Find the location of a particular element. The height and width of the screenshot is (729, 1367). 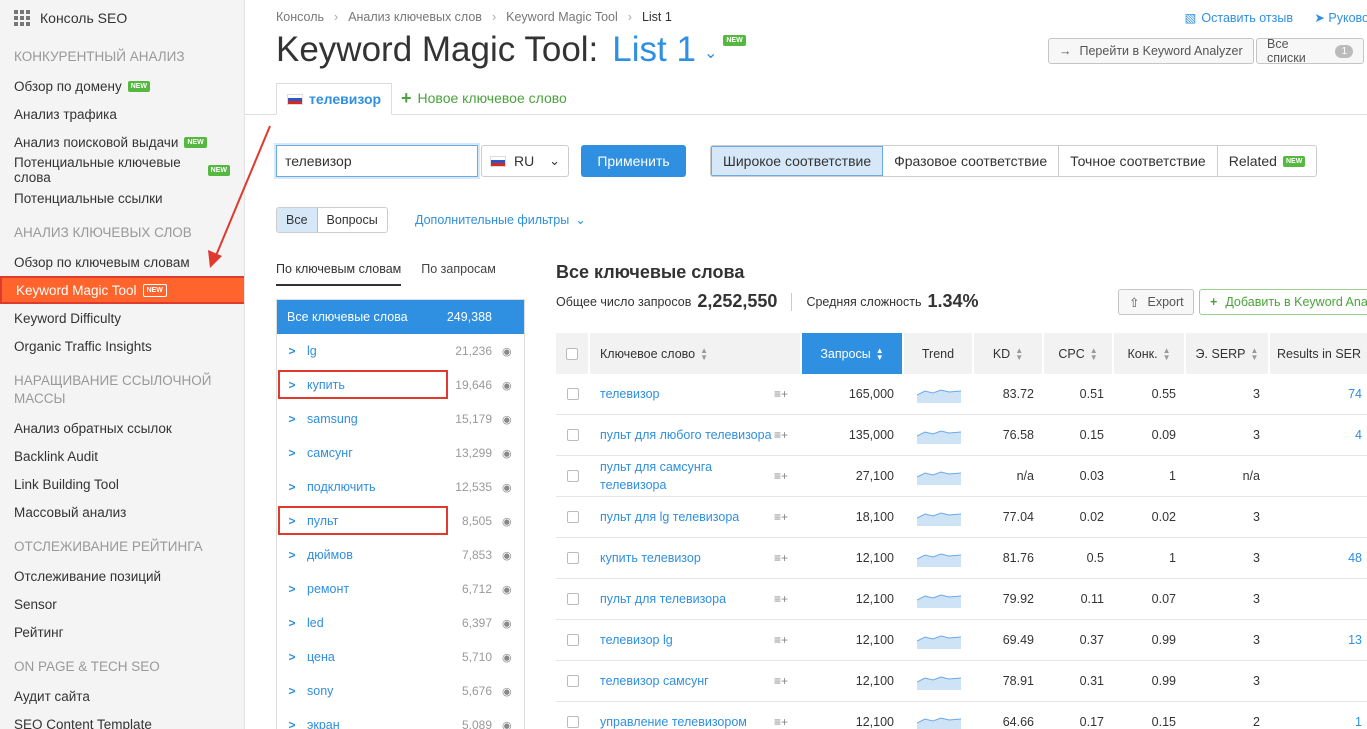

results-cell: 74 is located at coordinates (1318, 394).